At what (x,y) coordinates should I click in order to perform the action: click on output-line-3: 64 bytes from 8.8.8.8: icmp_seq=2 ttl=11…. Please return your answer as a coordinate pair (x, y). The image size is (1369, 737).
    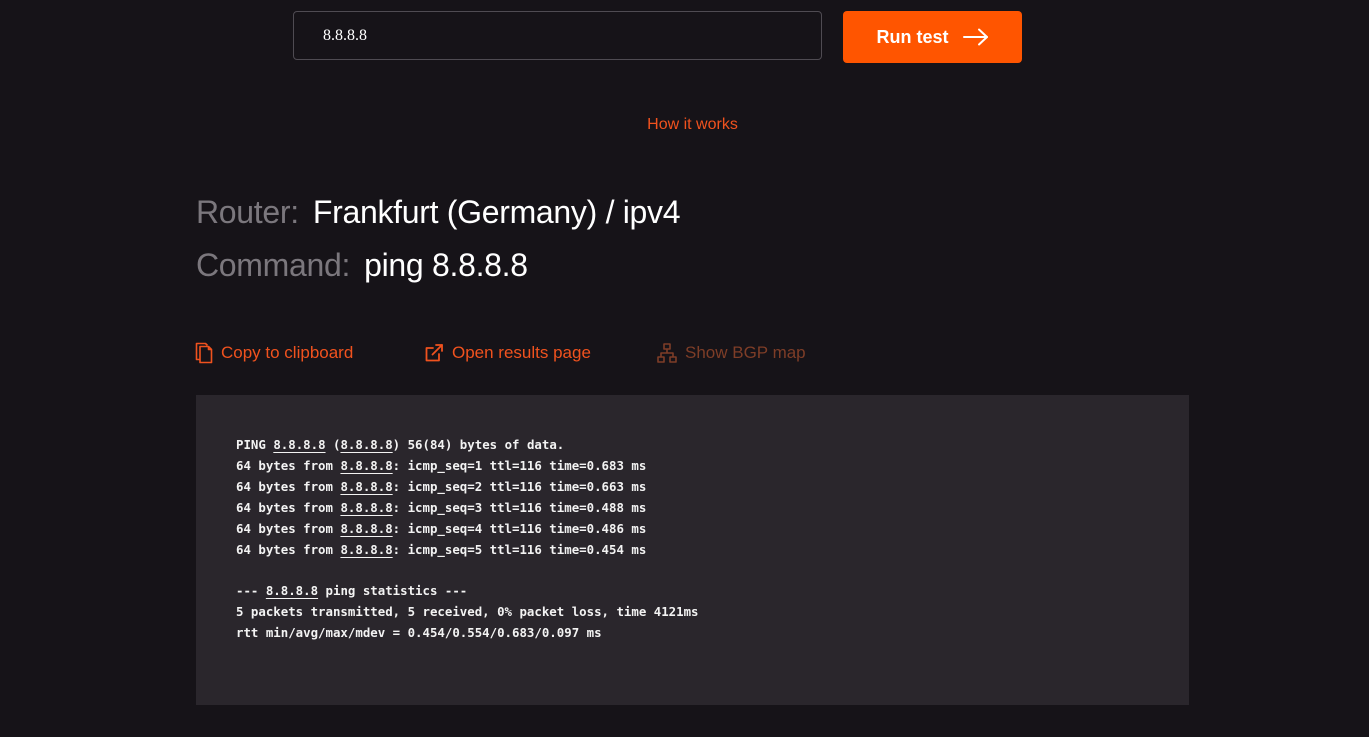
    Looking at the image, I should click on (441, 486).